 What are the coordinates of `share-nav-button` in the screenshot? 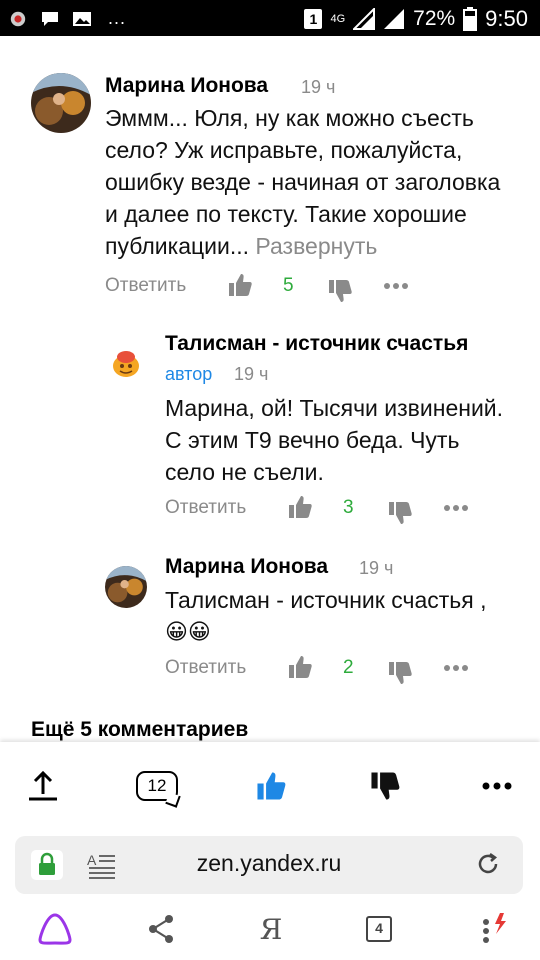 It's located at (161, 929).